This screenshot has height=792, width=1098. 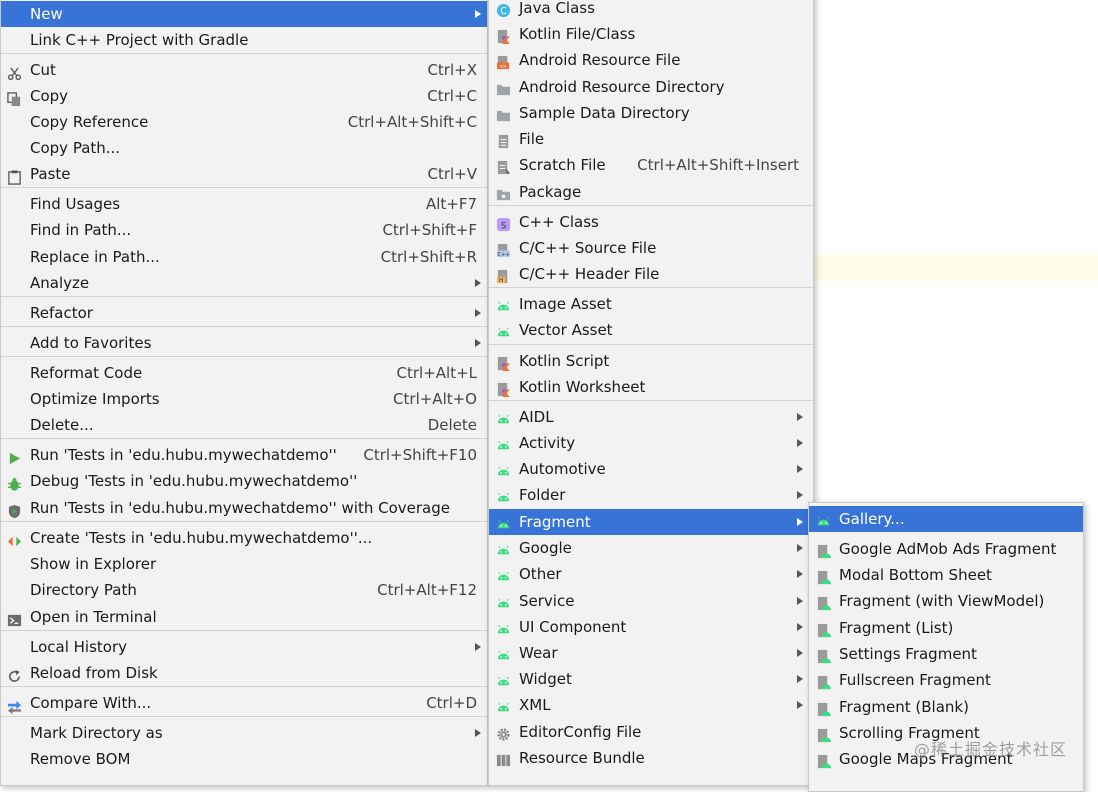 I want to click on menu-item-replace-in-path: Replace in Path... Ctrl+Shift+R, so click(x=244, y=257).